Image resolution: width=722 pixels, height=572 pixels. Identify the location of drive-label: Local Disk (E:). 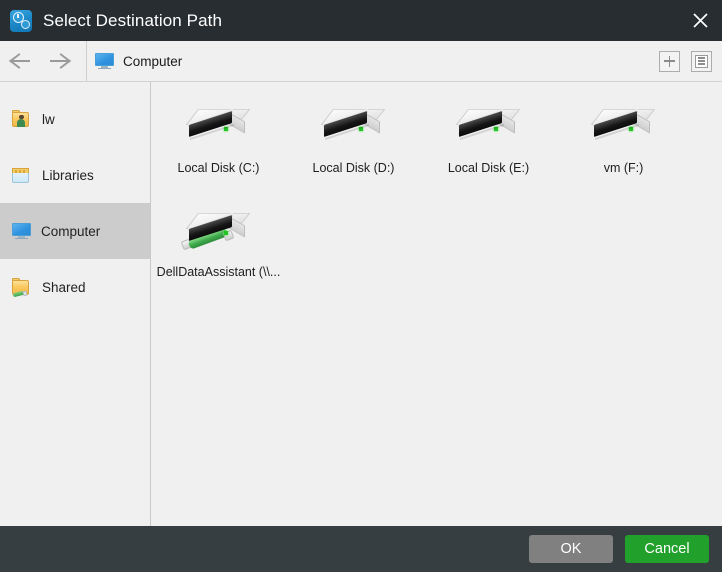
(488, 168).